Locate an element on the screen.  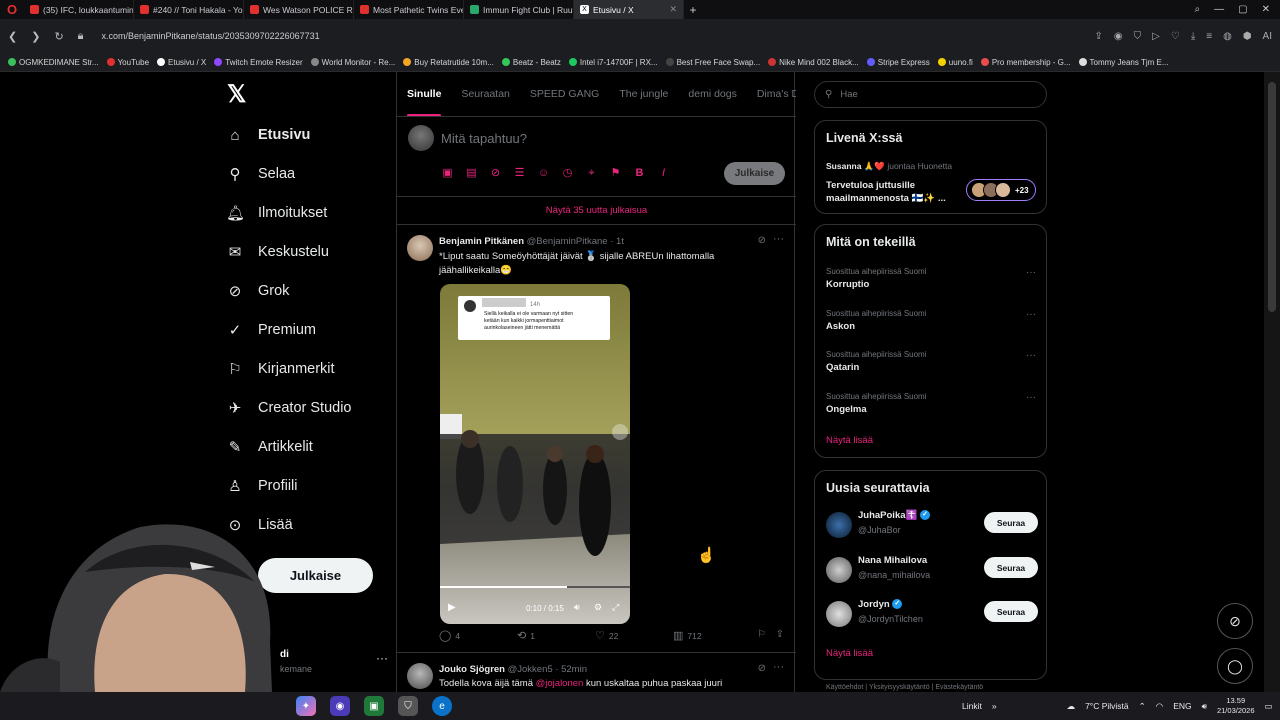
nav-creator-studio: ✈ Creator Studio is located at coordinates (289, 408).